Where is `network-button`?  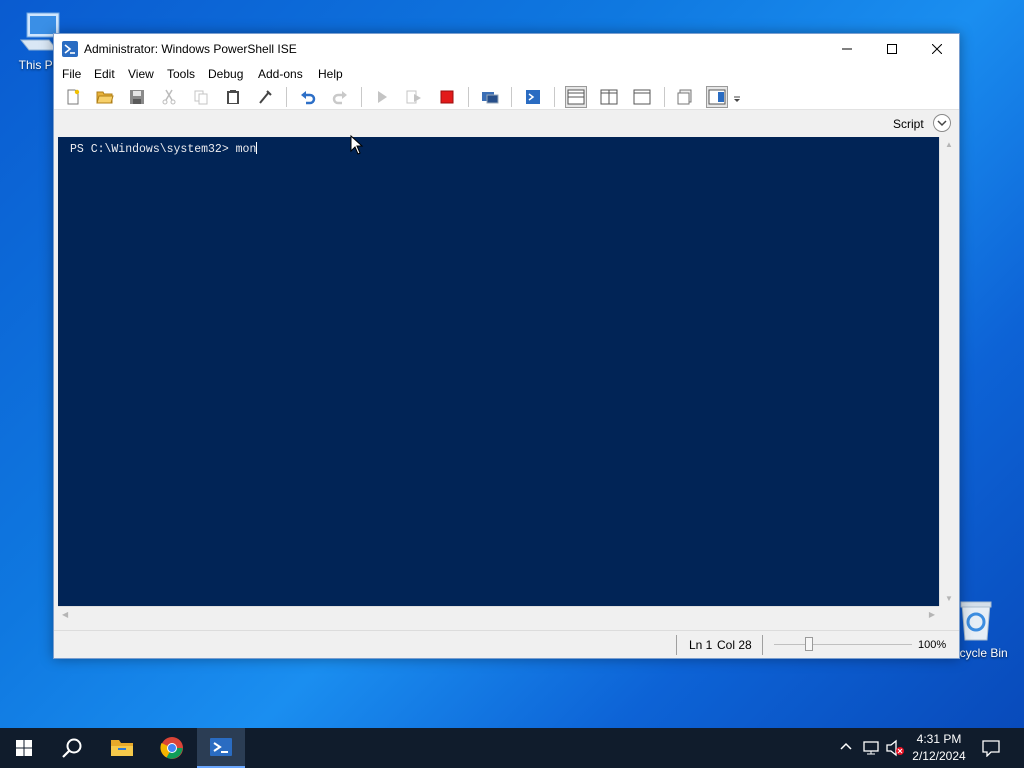 network-button is located at coordinates (871, 749).